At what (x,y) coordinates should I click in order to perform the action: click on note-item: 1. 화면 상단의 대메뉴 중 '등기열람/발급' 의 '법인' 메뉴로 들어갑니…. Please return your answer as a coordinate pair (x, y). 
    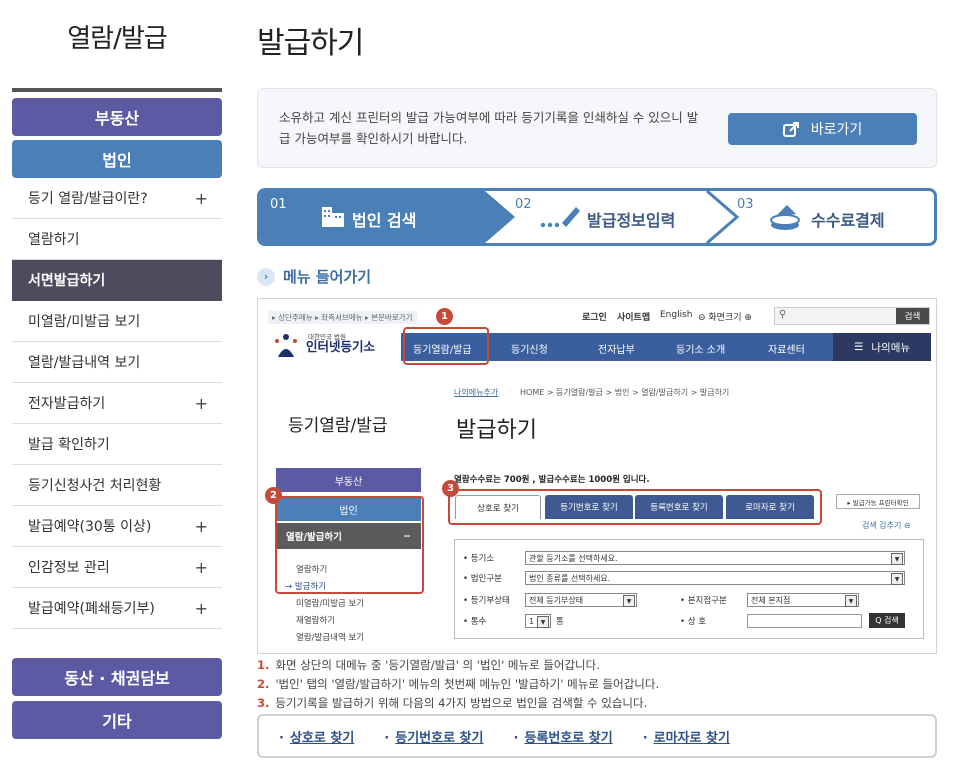
    Looking at the image, I should click on (597, 665).